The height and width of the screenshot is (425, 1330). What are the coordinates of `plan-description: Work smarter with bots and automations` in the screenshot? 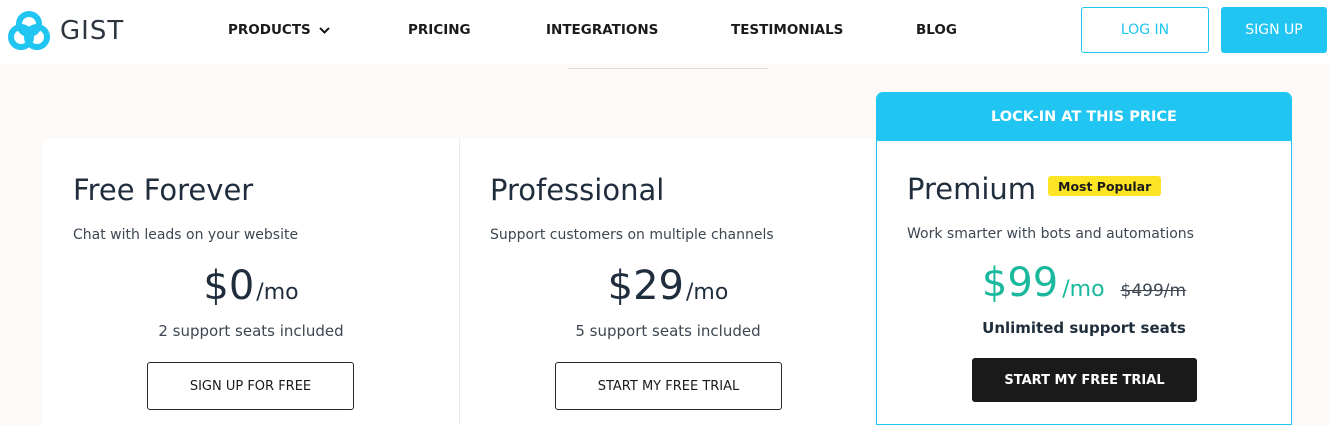 It's located at (1050, 234).